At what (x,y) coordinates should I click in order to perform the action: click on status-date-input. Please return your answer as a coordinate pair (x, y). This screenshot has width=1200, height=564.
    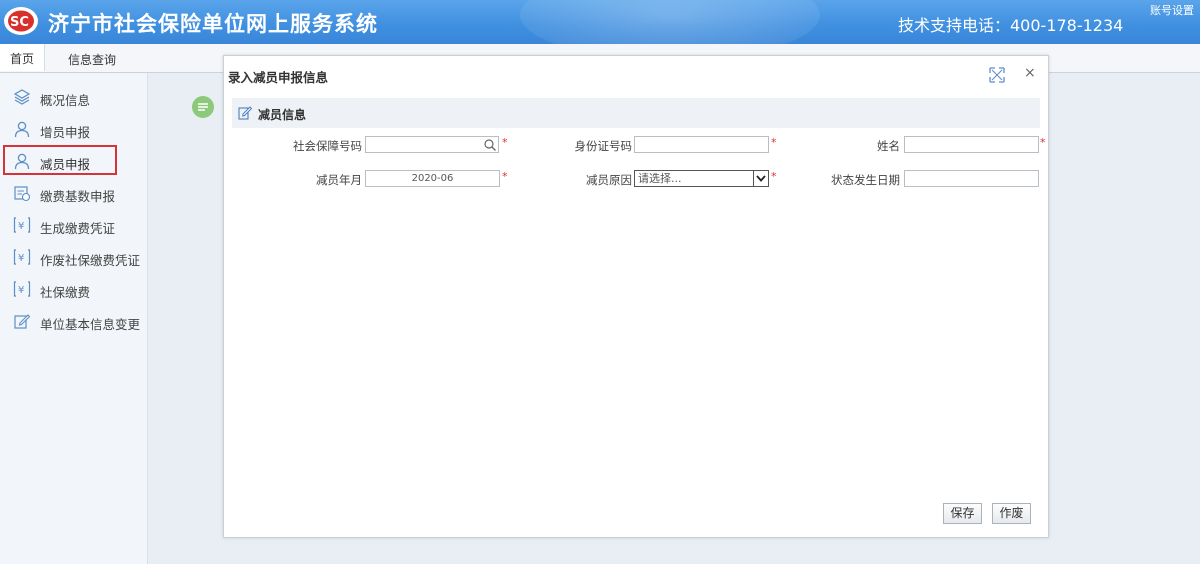
    Looking at the image, I should click on (971, 178).